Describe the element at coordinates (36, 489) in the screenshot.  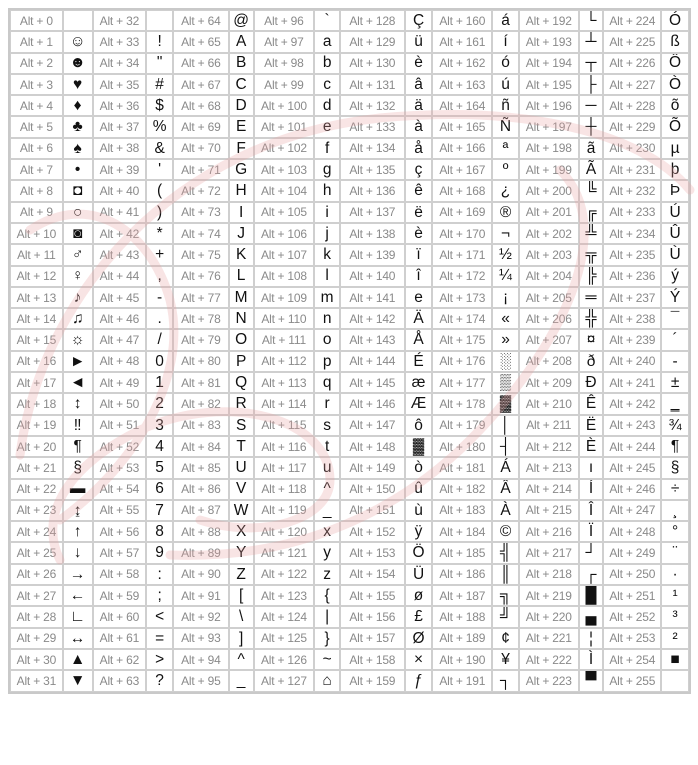
I see `alt-code-label: Alt + 22` at that location.